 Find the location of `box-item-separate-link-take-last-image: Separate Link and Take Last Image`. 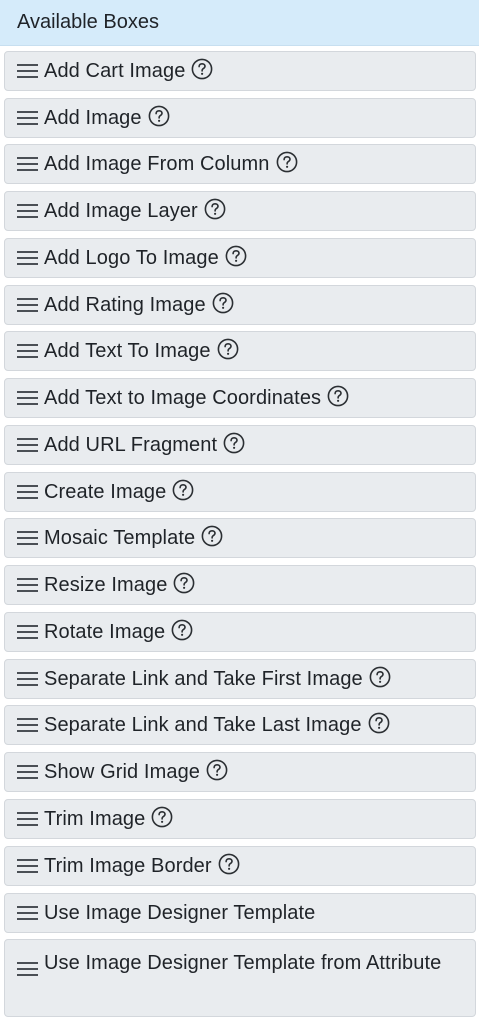

box-item-separate-link-take-last-image: Separate Link and Take Last Image is located at coordinates (240, 725).